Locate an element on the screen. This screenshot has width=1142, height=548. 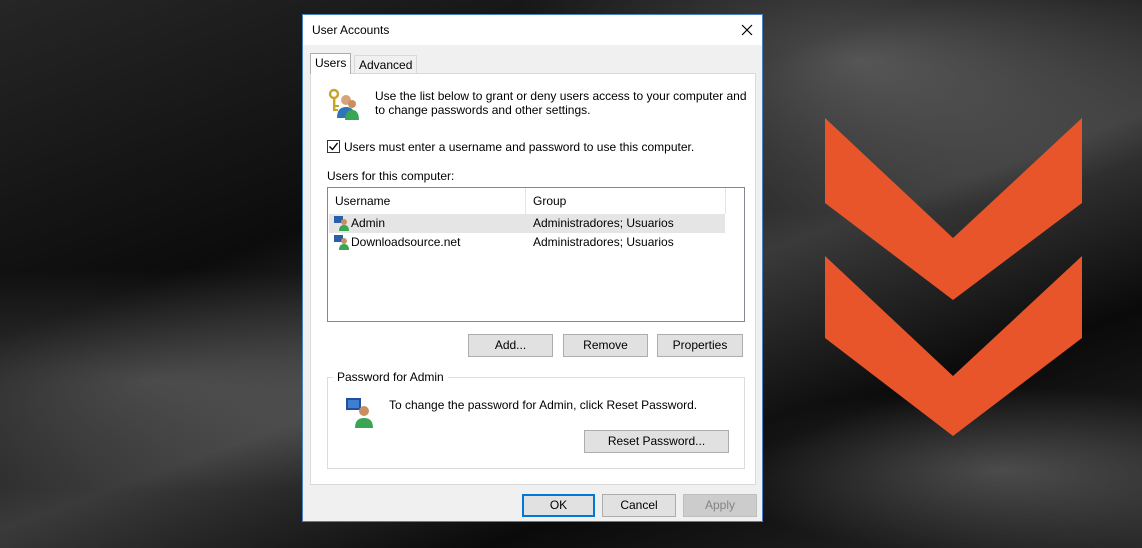
title-bar: User Accounts is located at coordinates (532, 30).